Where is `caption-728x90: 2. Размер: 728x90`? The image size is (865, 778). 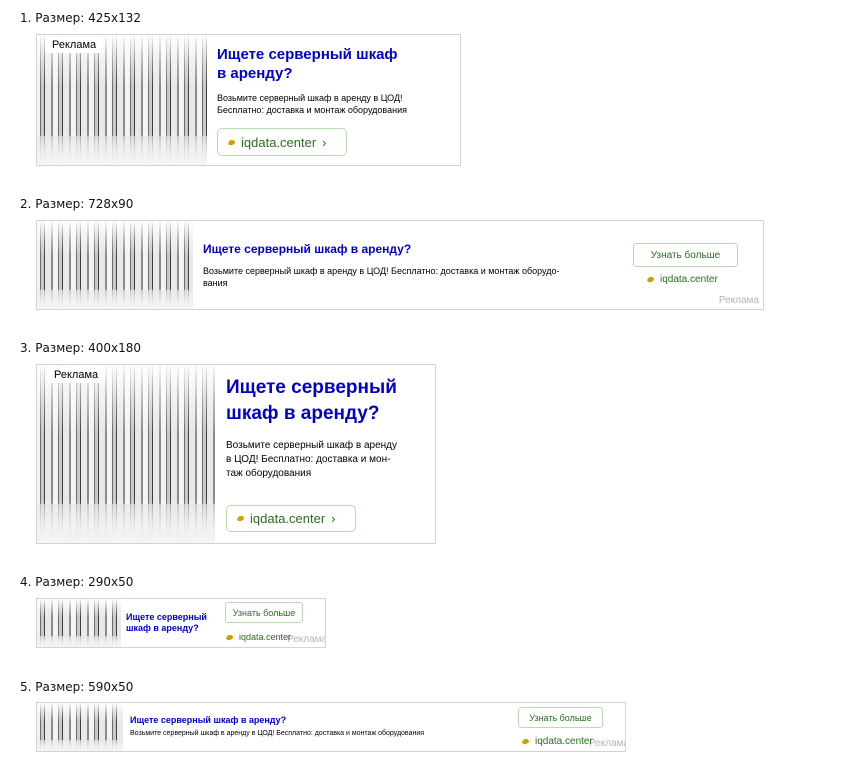
caption-728x90: 2. Размер: 728x90 is located at coordinates (77, 204).